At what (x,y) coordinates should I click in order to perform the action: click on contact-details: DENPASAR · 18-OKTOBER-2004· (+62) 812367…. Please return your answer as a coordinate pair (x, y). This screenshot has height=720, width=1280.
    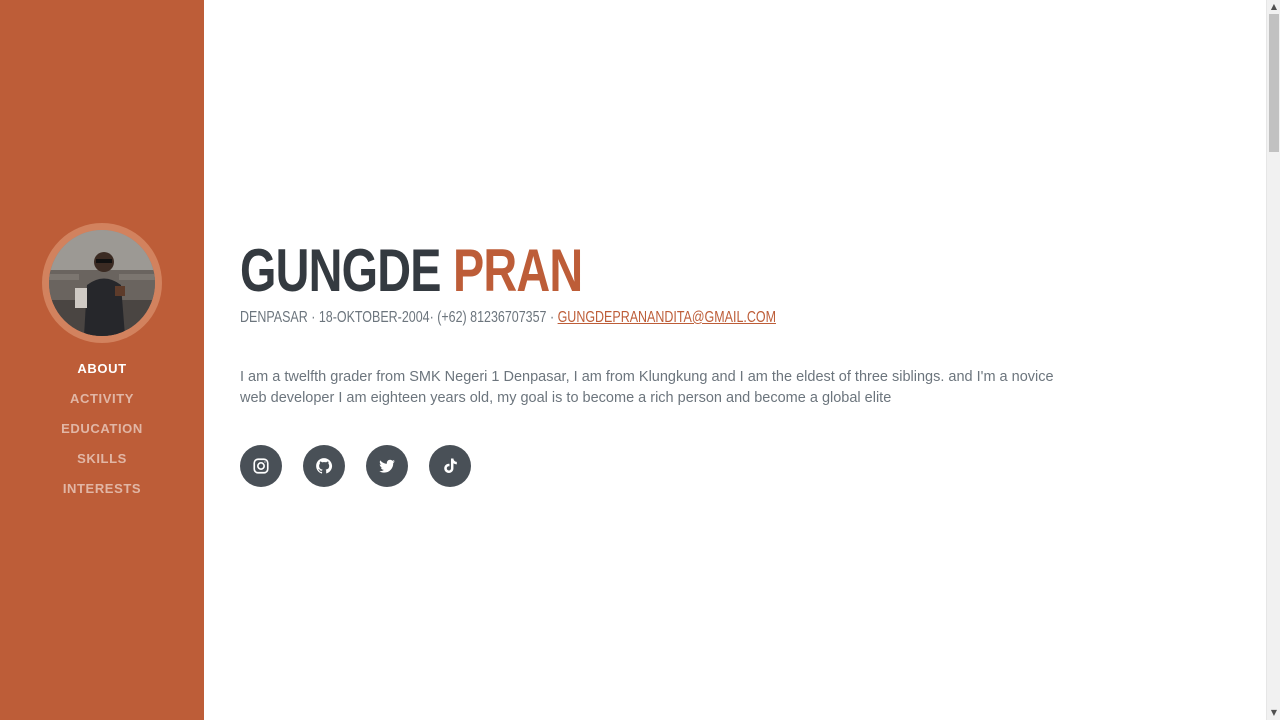
    Looking at the image, I should click on (399, 317).